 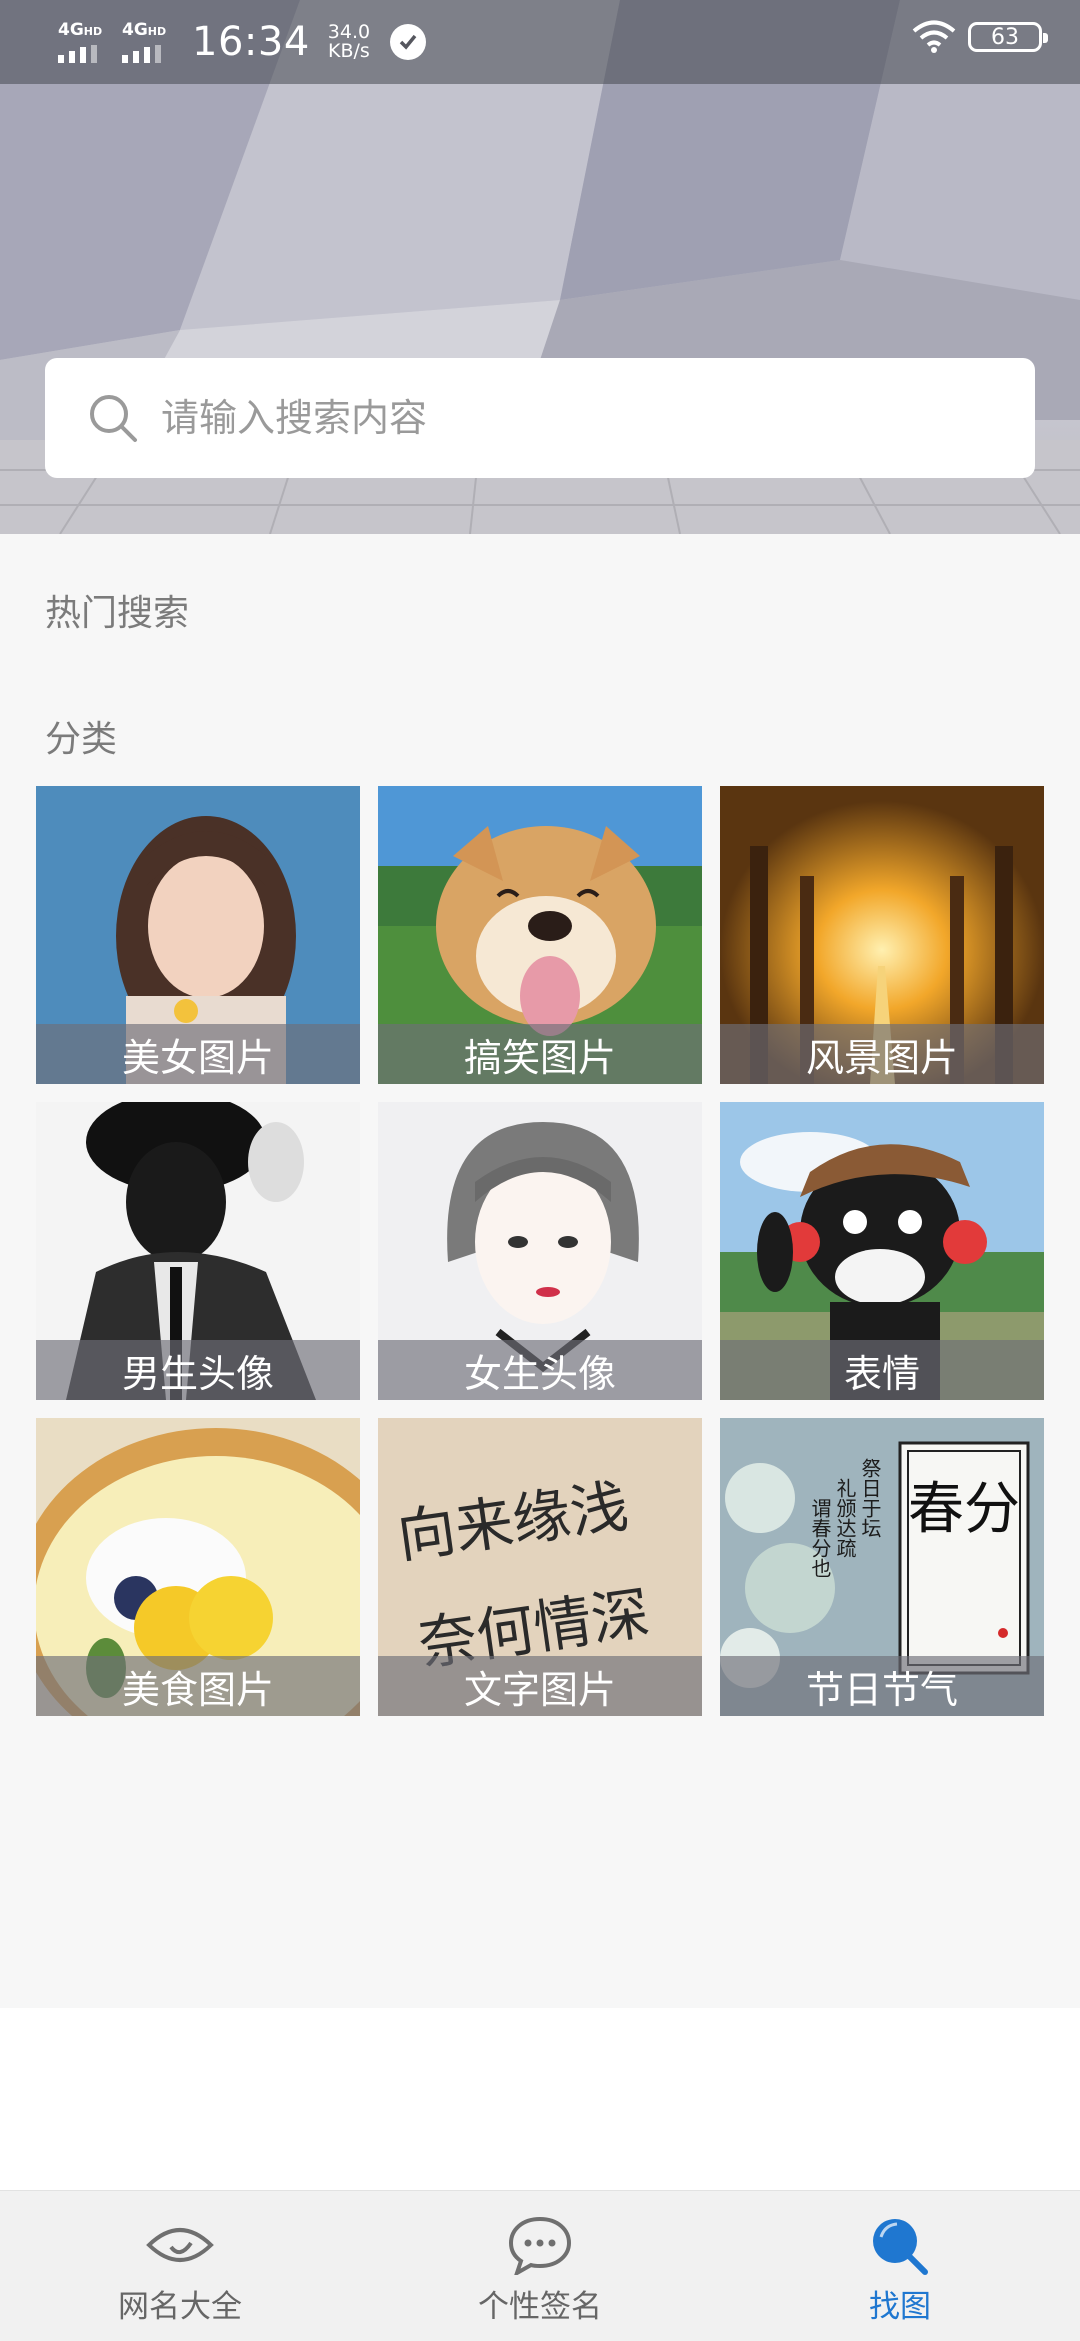 What do you see at coordinates (870, 1498) in the screenshot?
I see `poster-verse-1: 祭日于坛` at bounding box center [870, 1498].